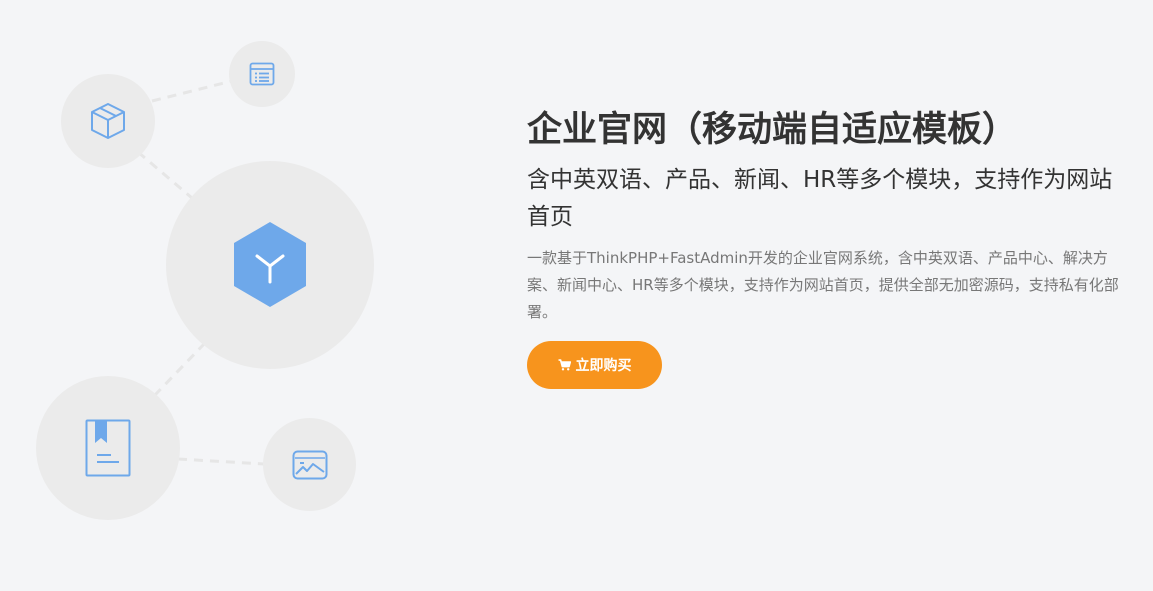 Image resolution: width=1153 pixels, height=591 pixels. I want to click on box-bubble, so click(108, 121).